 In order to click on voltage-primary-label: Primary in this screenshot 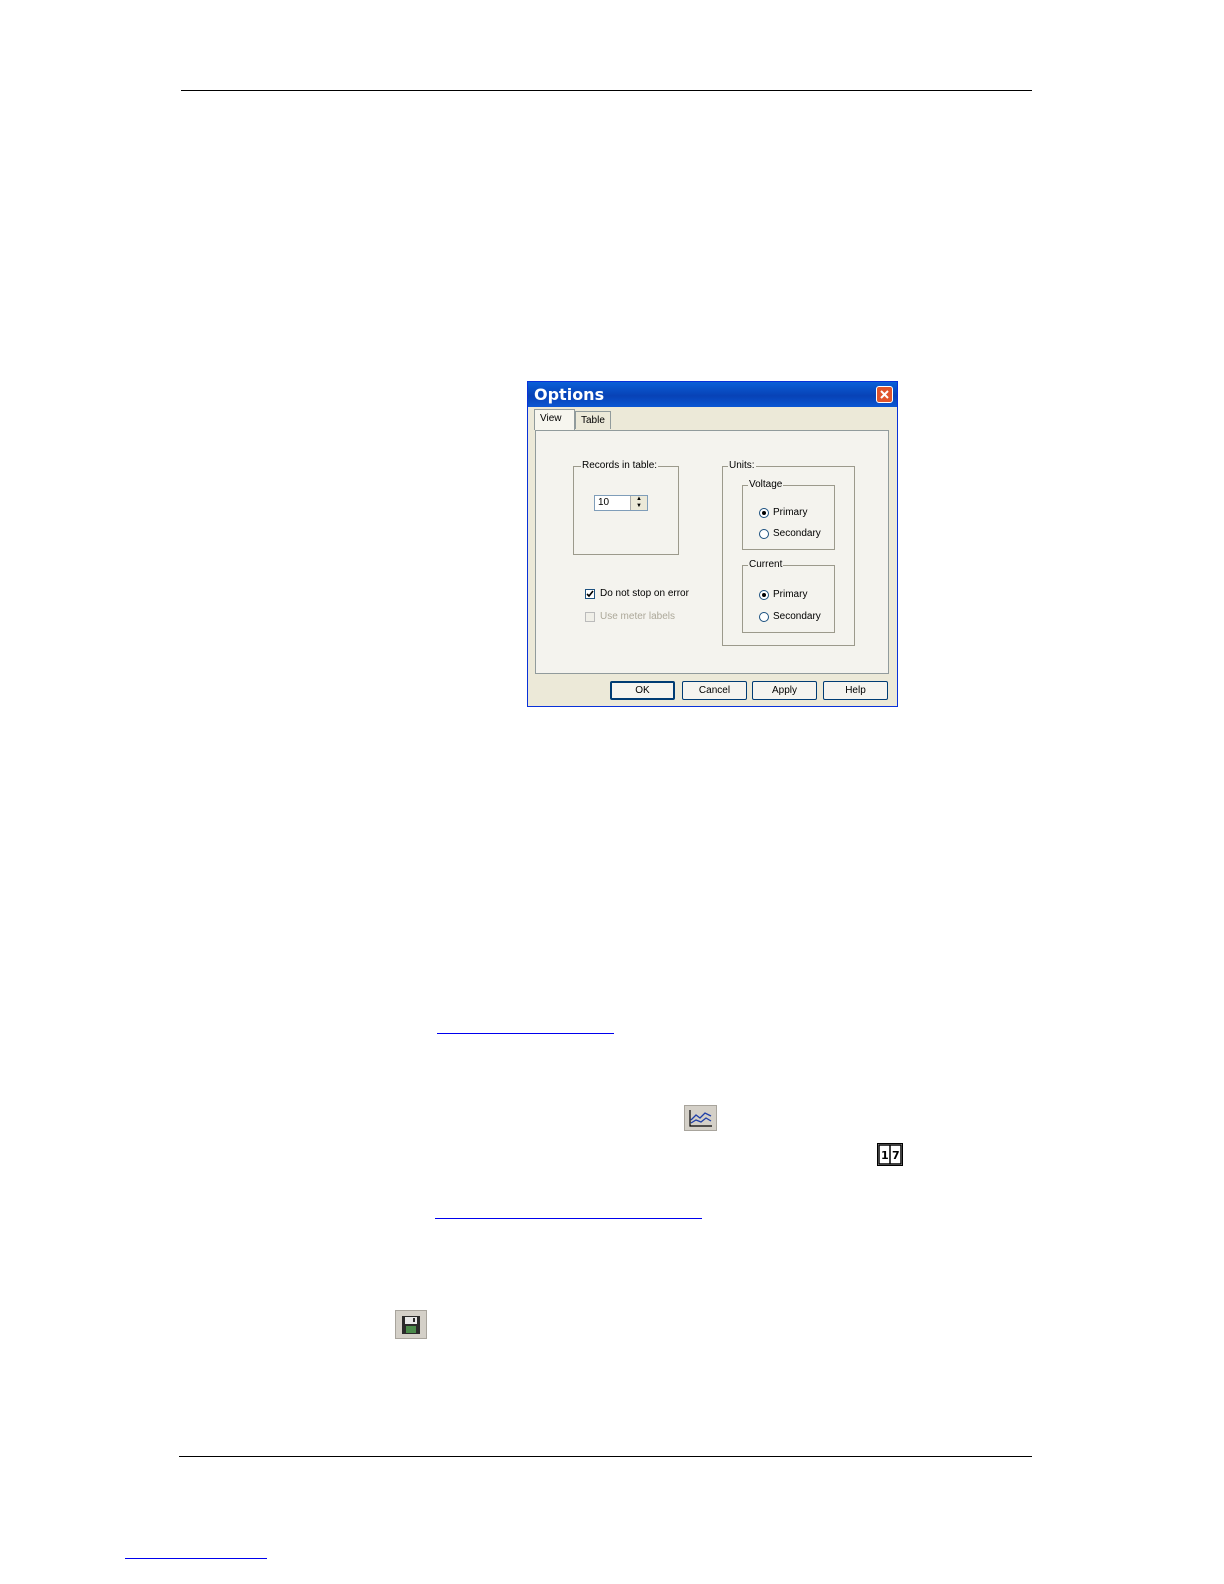, I will do `click(790, 512)`.